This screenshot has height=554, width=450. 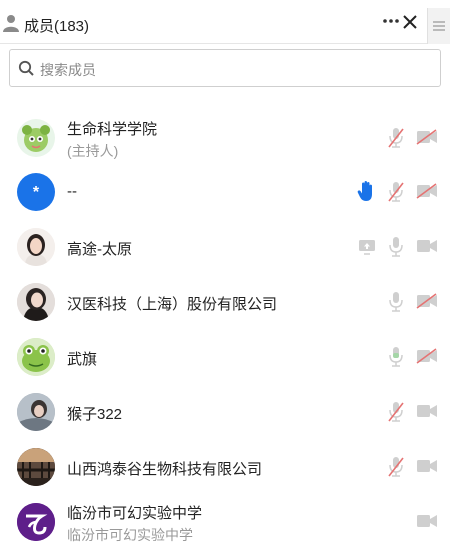 I want to click on user-icon, so click(x=11, y=23).